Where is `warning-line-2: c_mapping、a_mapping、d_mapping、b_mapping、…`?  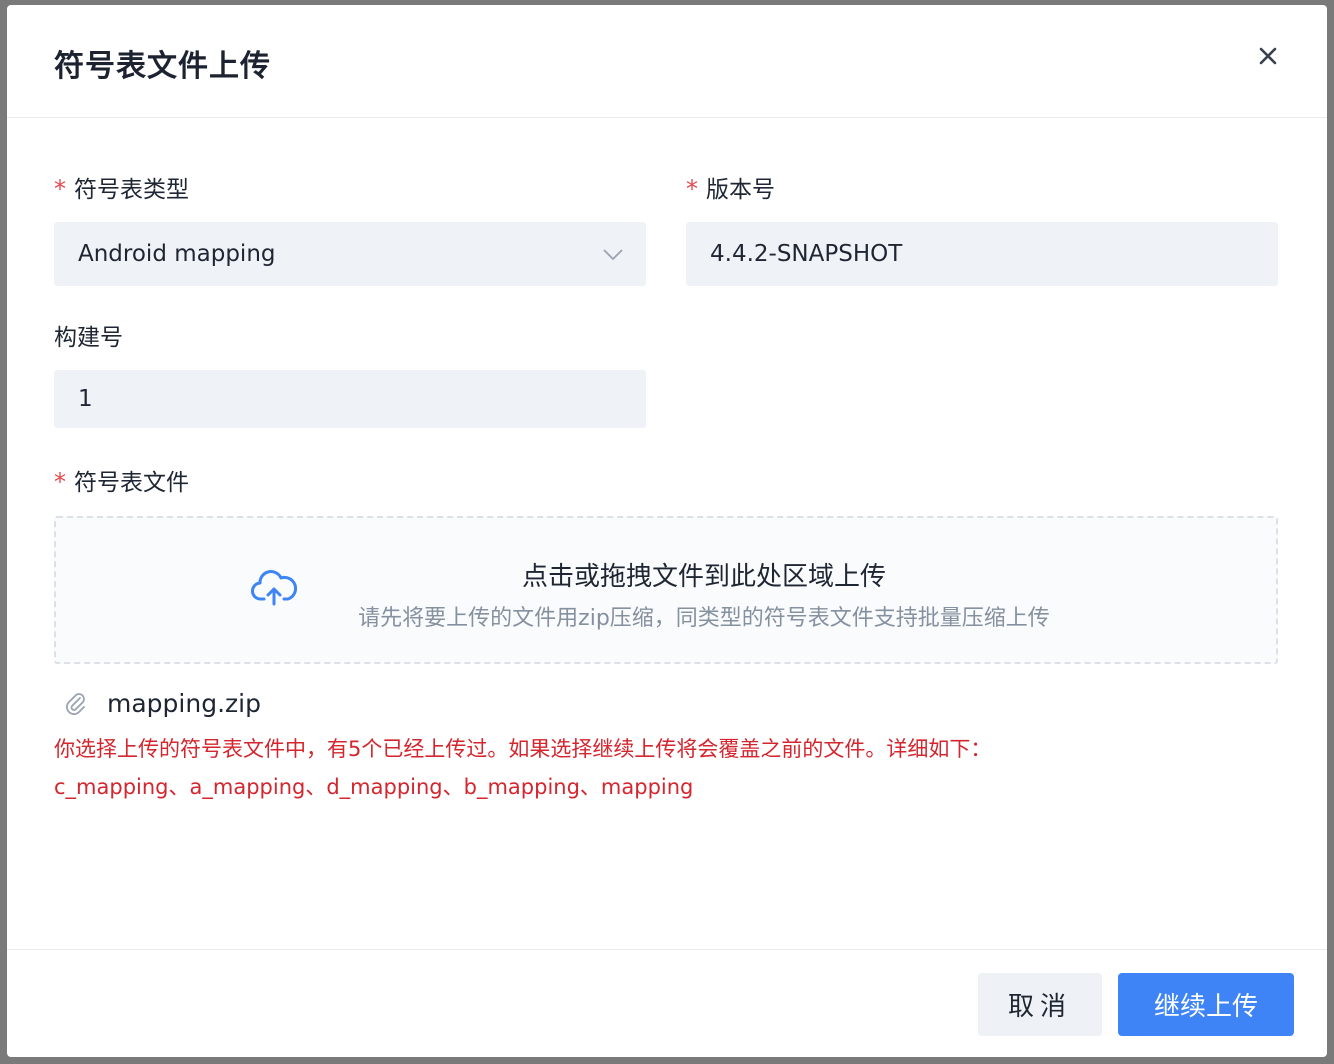
warning-line-2: c_mapping、a_mapping、d_mapping、b_mapping、… is located at coordinates (374, 787).